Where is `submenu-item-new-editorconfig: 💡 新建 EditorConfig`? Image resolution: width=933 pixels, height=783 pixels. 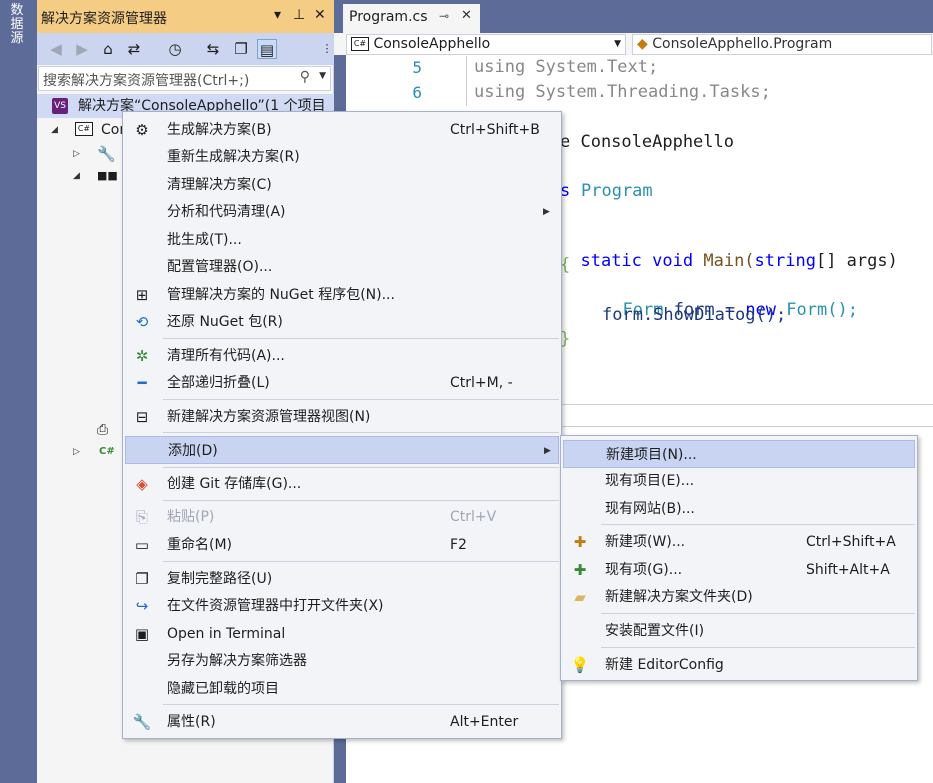
submenu-item-new-editorconfig: 💡 新建 EditorConfig is located at coordinates (739, 665).